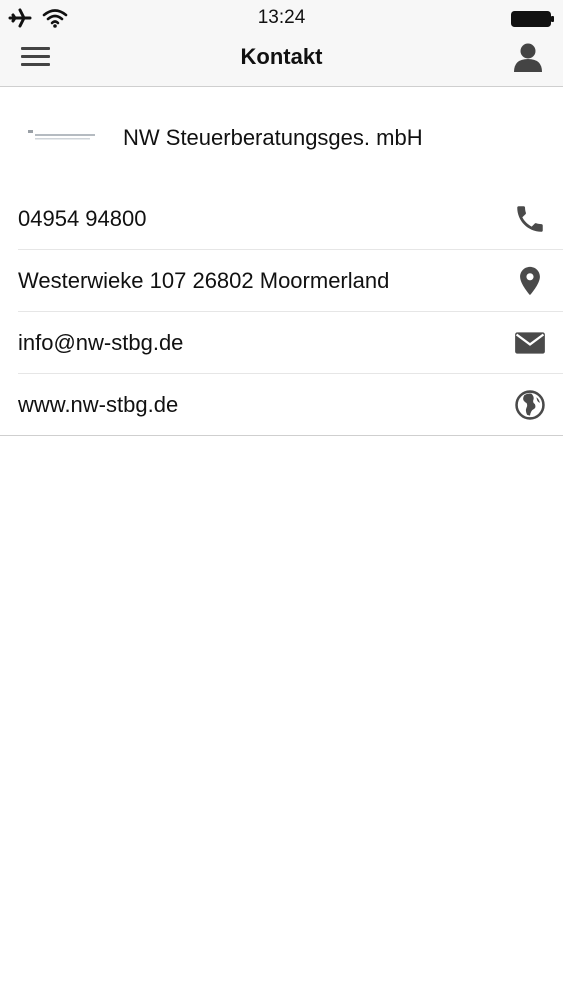  I want to click on address: Westerwieke 107 26802 Moormerland, so click(204, 280).